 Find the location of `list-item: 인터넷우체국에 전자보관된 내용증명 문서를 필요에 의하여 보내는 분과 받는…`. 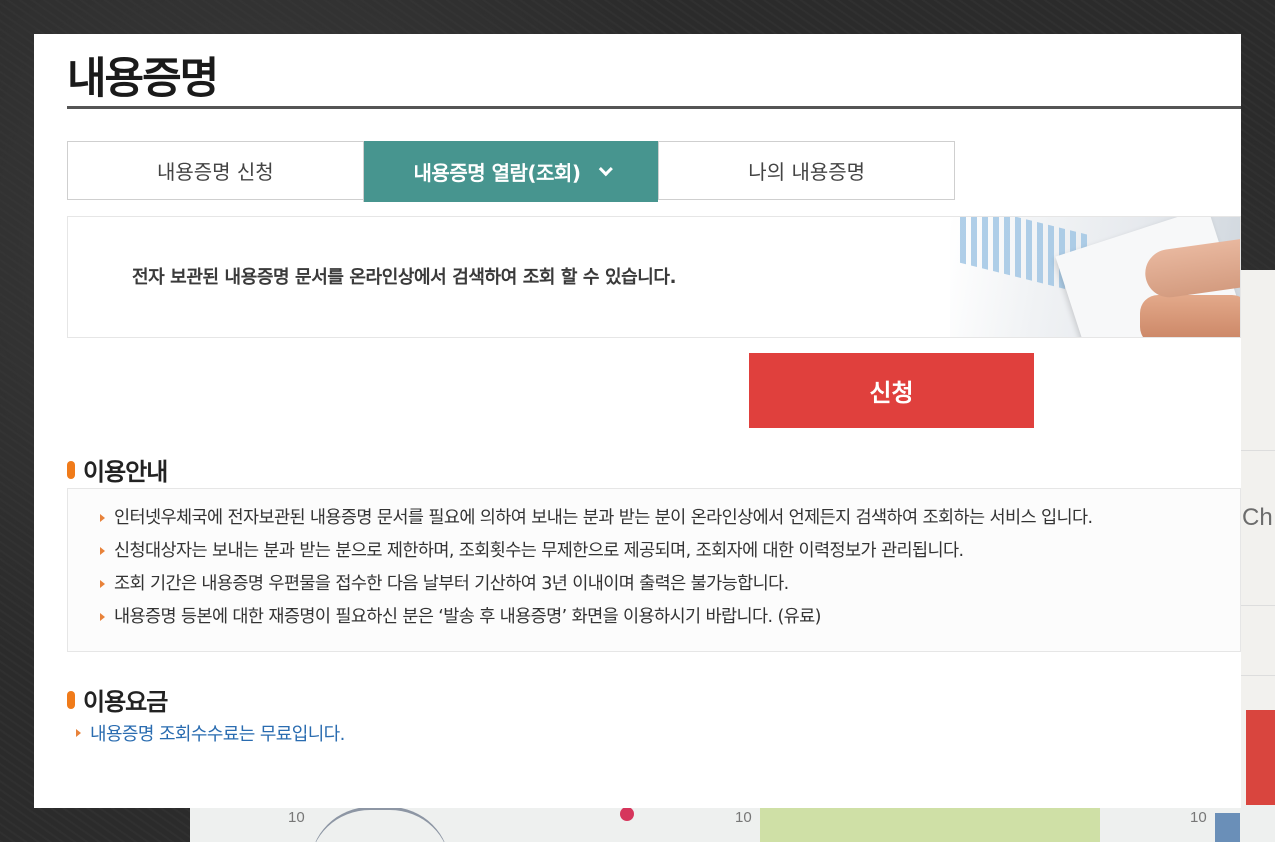

list-item: 인터넷우체국에 전자보관된 내용증명 문서를 필요에 의하여 보내는 분과 받는… is located at coordinates (596, 521).